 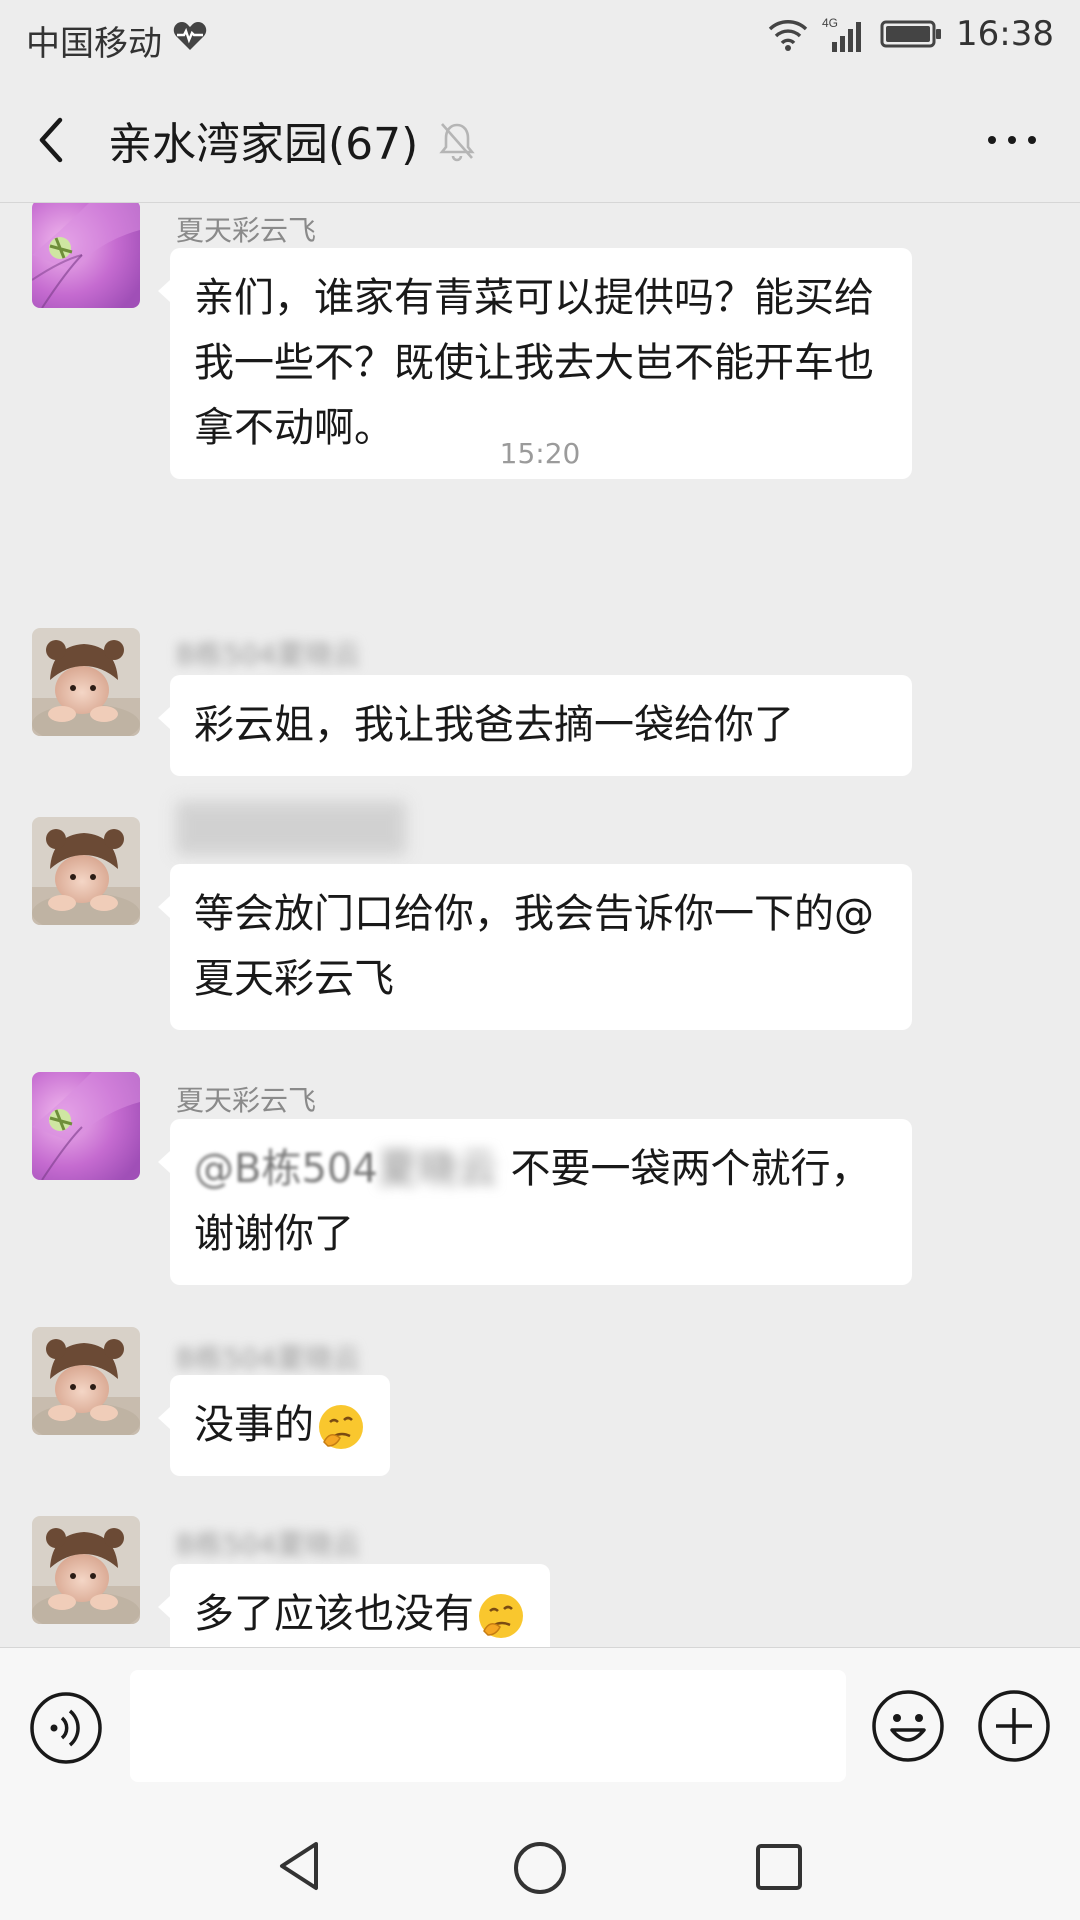 I want to click on nav-back-button, so click(x=300, y=1866).